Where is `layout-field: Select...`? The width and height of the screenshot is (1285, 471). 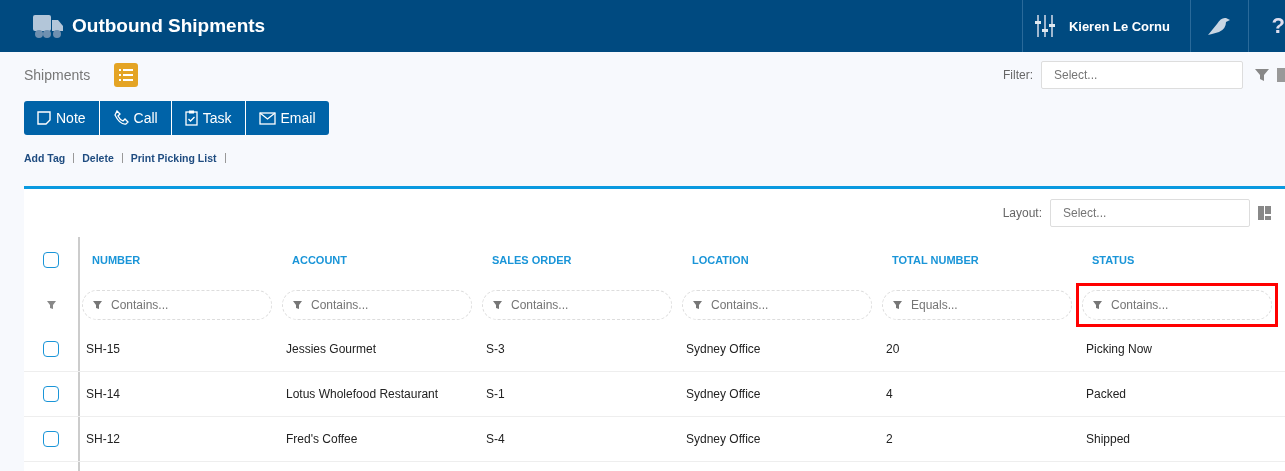 layout-field: Select... is located at coordinates (1150, 213).